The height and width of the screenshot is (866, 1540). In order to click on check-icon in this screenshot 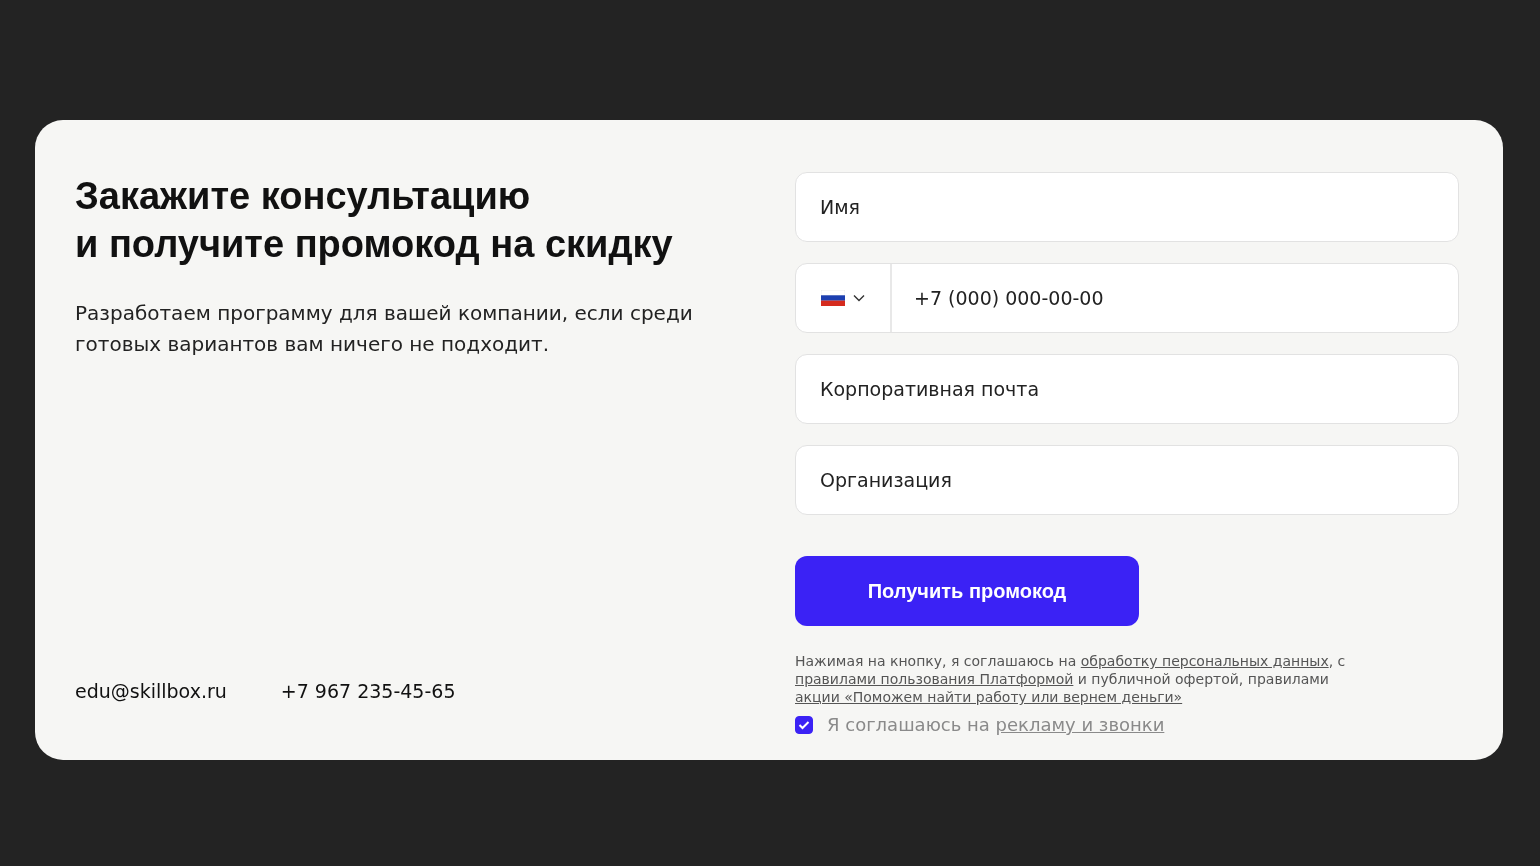, I will do `click(804, 725)`.